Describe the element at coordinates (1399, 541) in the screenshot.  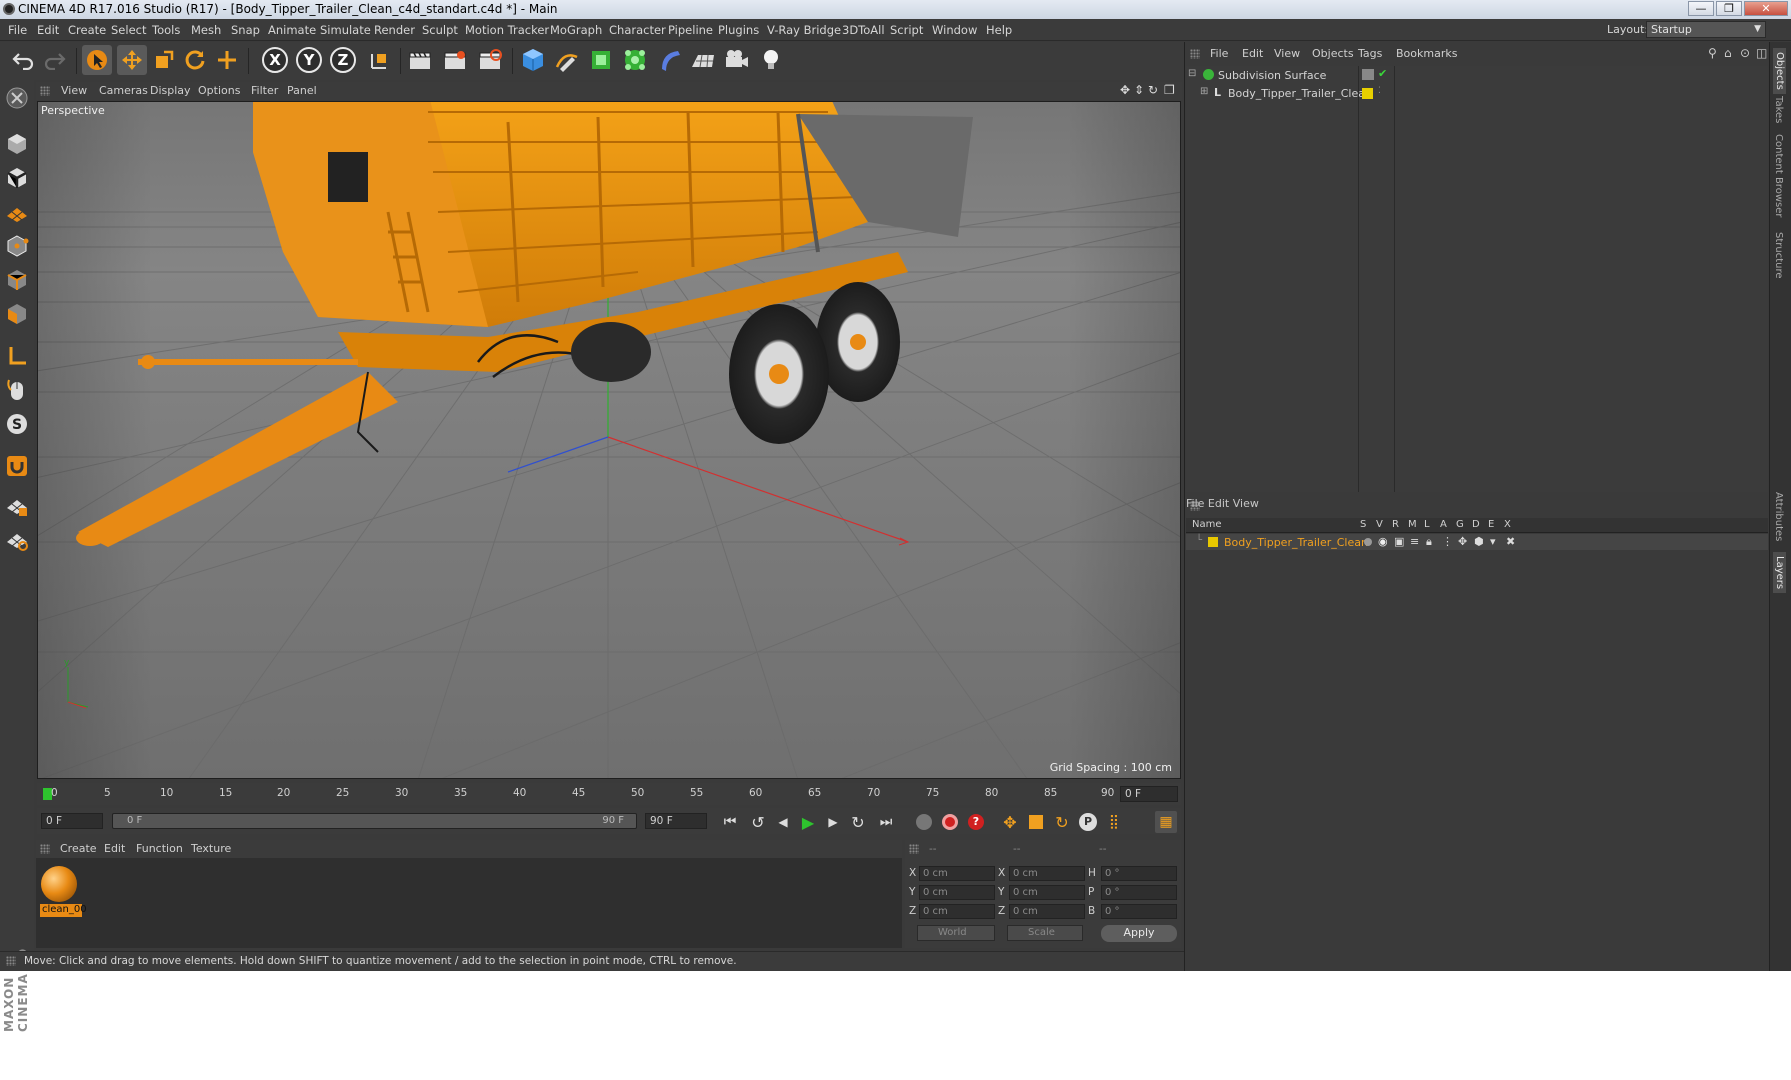
I see `render-icon: ▣` at that location.